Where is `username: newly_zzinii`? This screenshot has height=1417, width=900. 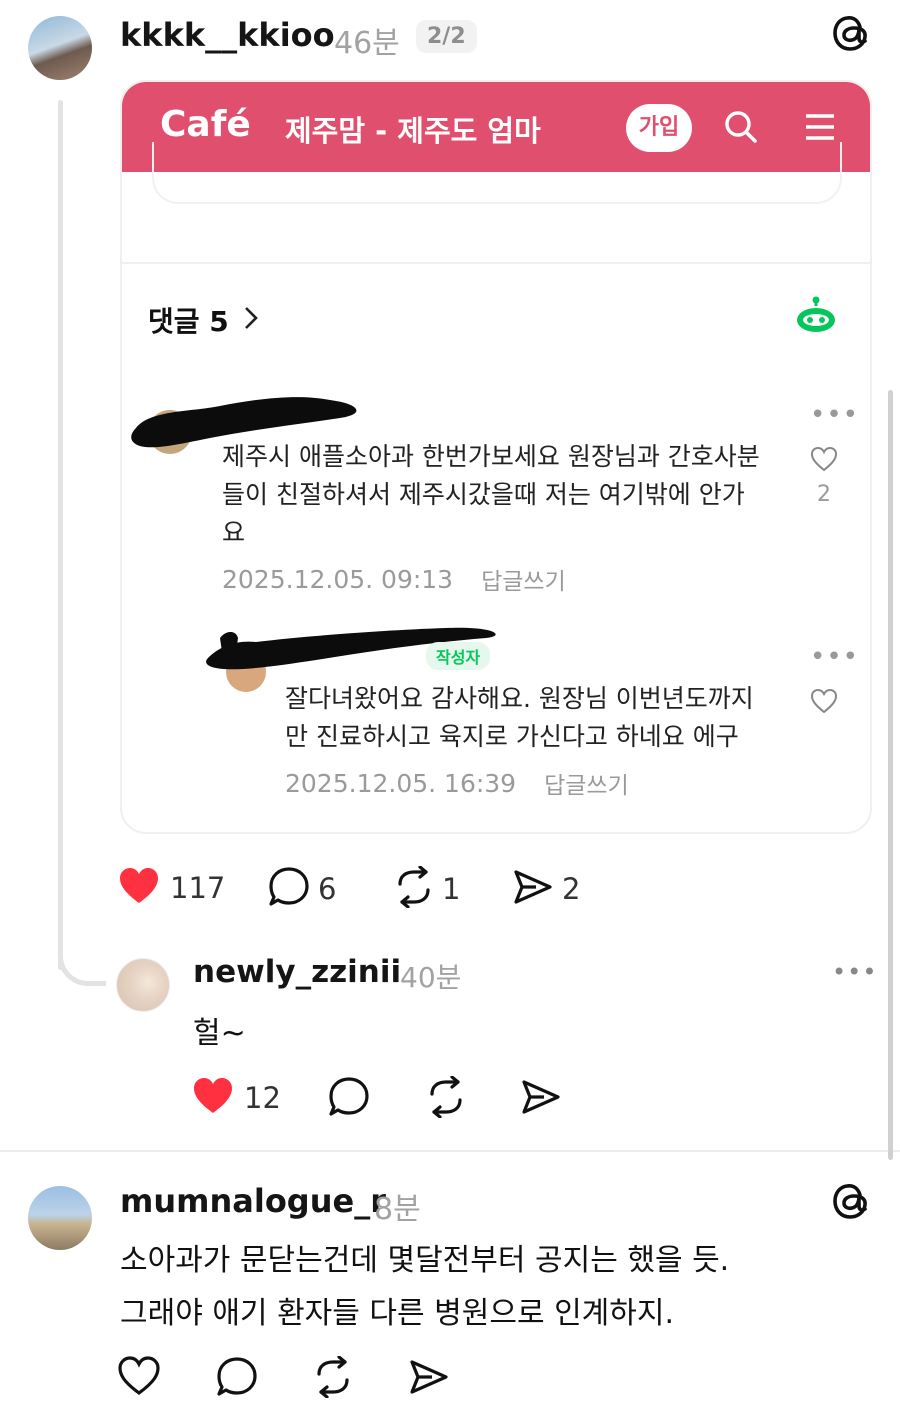
username: newly_zzinii is located at coordinates (297, 972).